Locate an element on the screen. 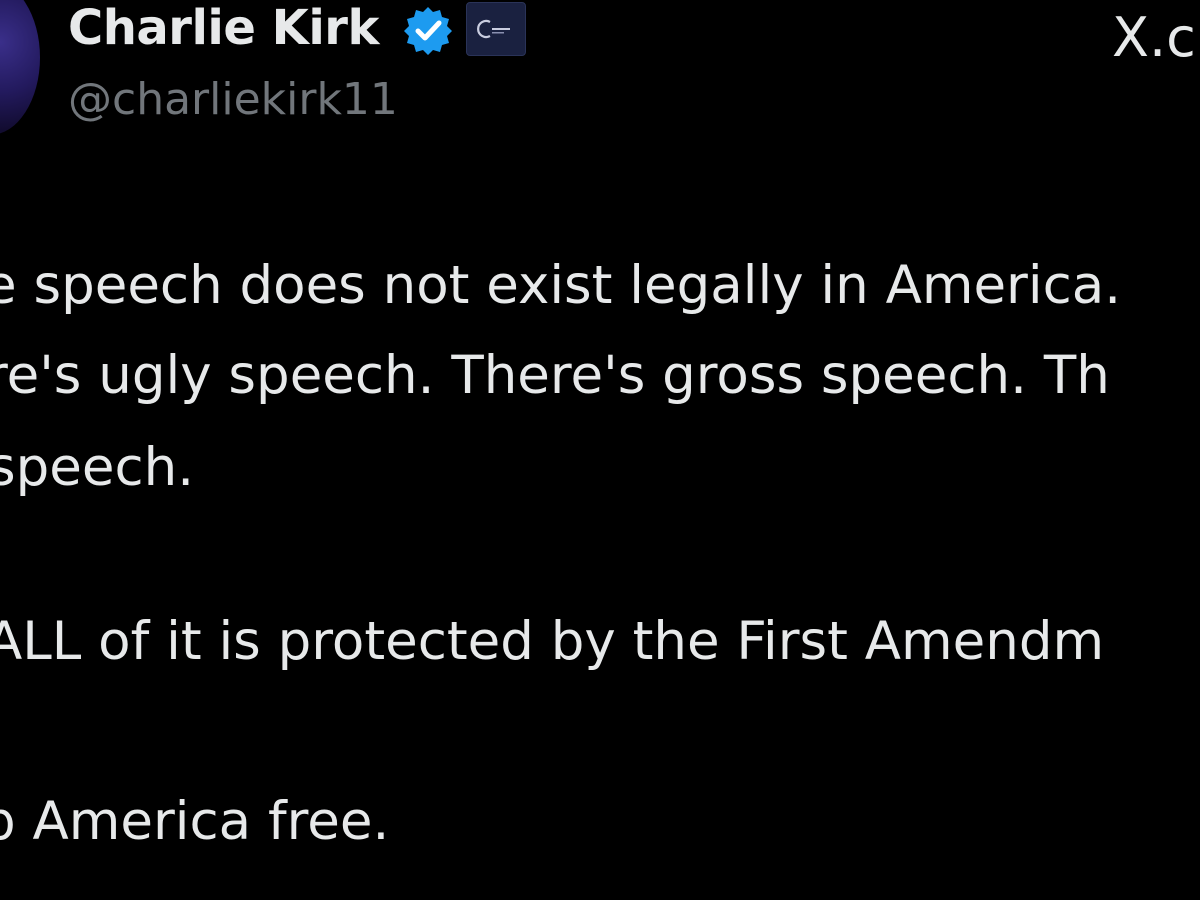 This screenshot has height=900, width=1200. tweet-text-line: p America free. is located at coordinates (195, 821).